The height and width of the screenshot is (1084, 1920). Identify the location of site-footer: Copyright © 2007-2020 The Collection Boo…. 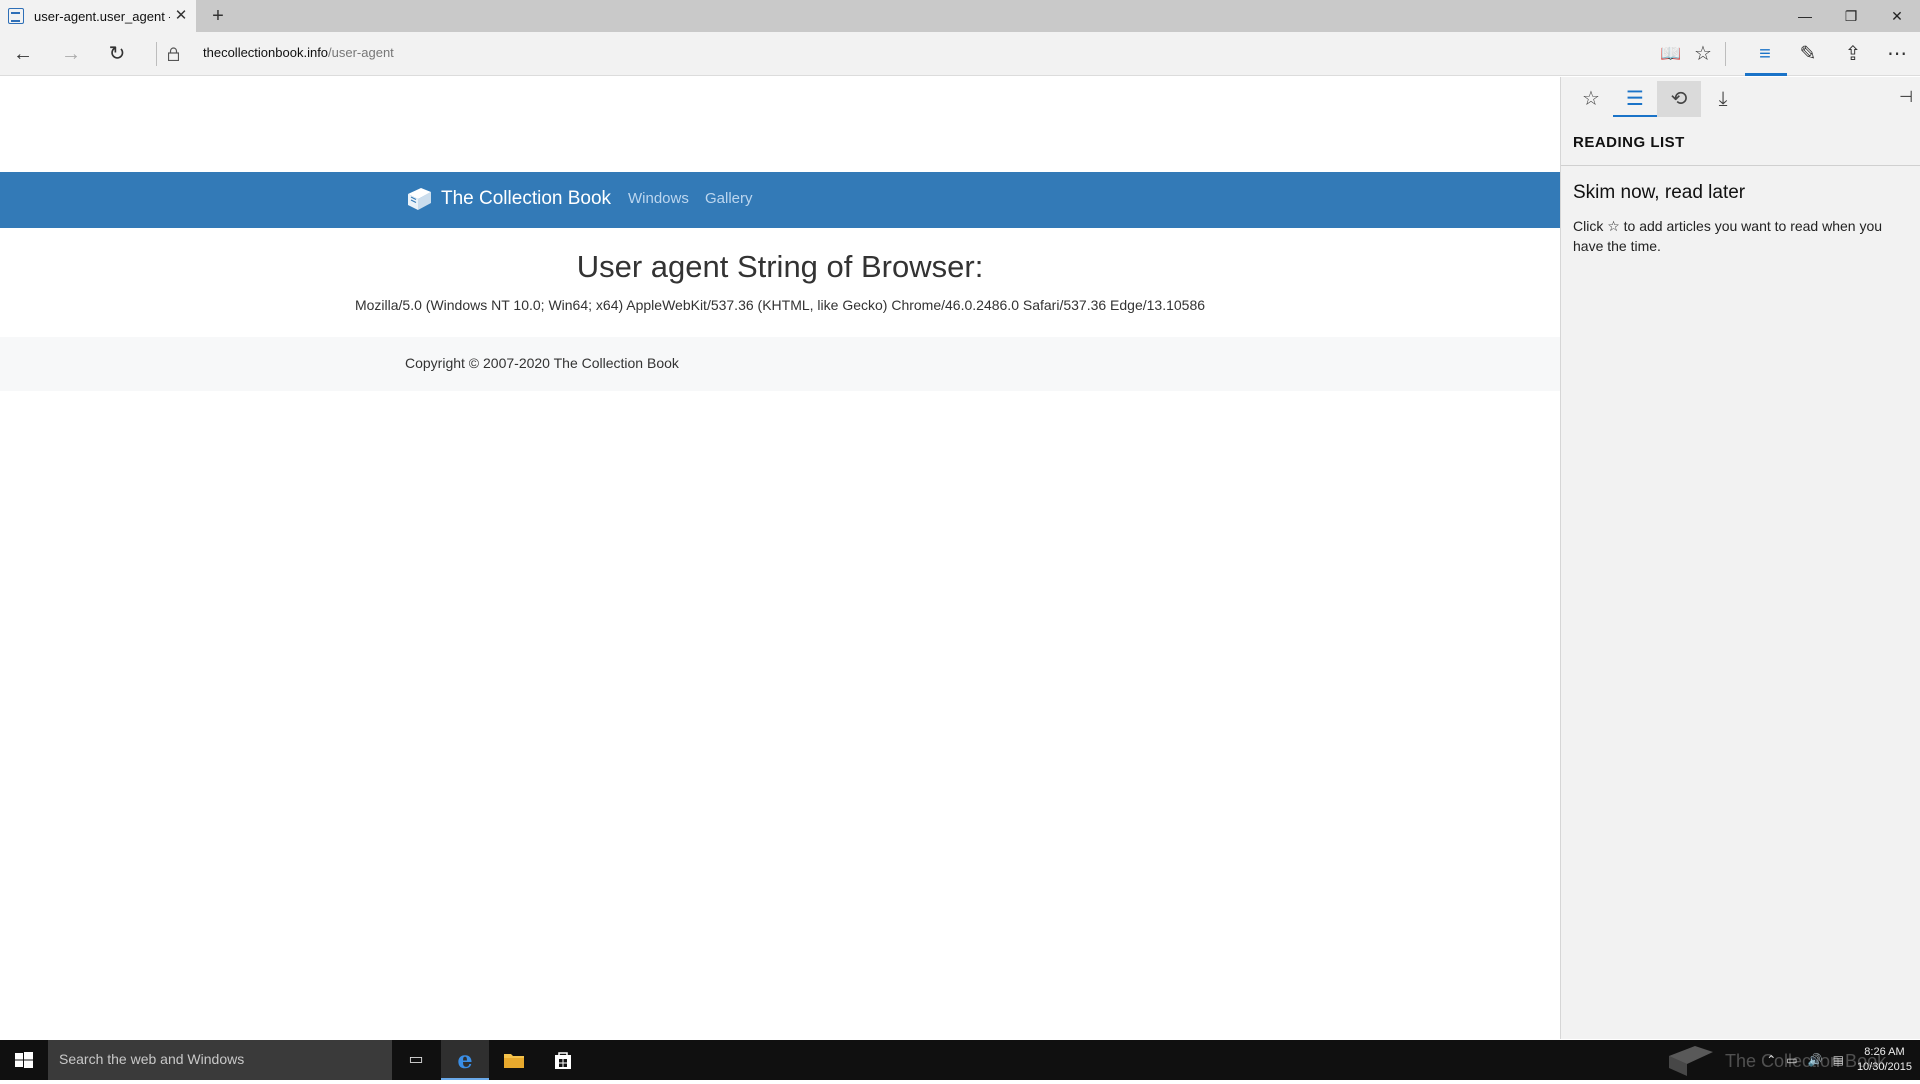
(780, 364).